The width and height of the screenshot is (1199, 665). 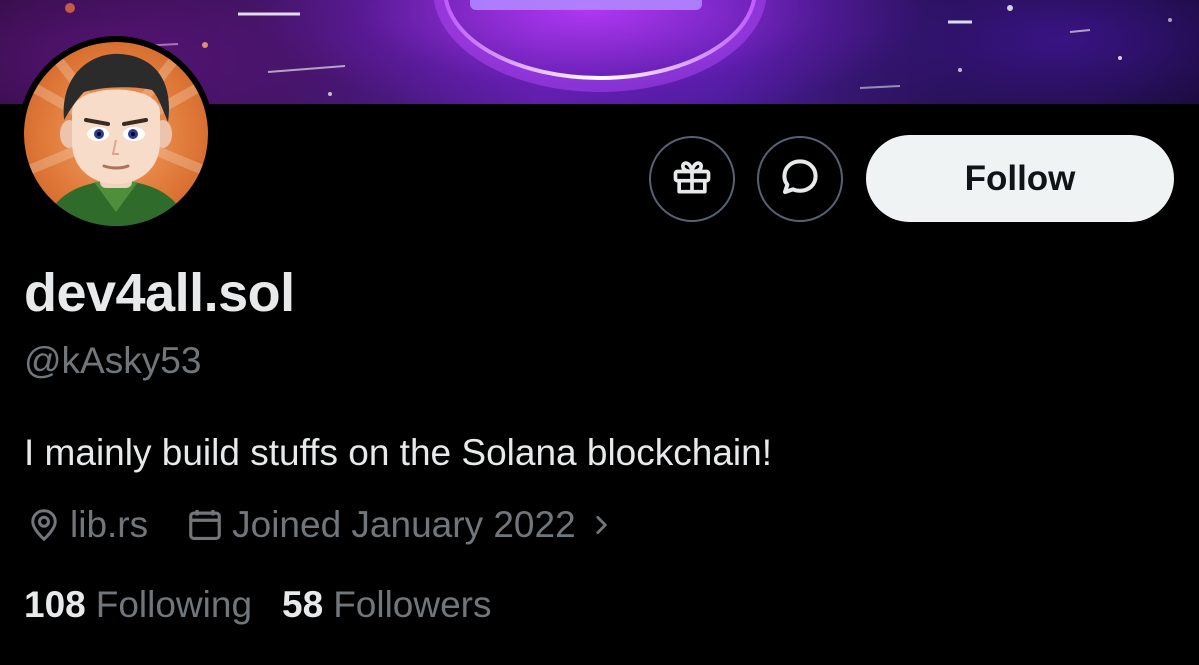 I want to click on chevron-right-icon, so click(x=601, y=525).